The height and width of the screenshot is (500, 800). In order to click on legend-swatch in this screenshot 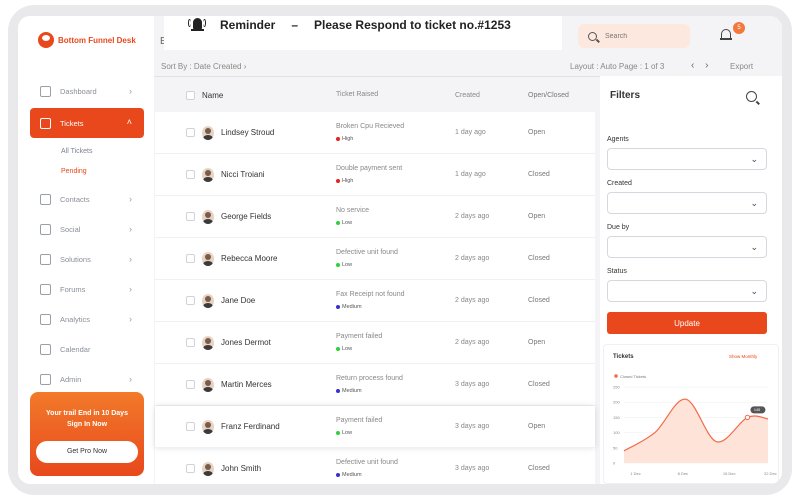, I will do `click(616, 376)`.